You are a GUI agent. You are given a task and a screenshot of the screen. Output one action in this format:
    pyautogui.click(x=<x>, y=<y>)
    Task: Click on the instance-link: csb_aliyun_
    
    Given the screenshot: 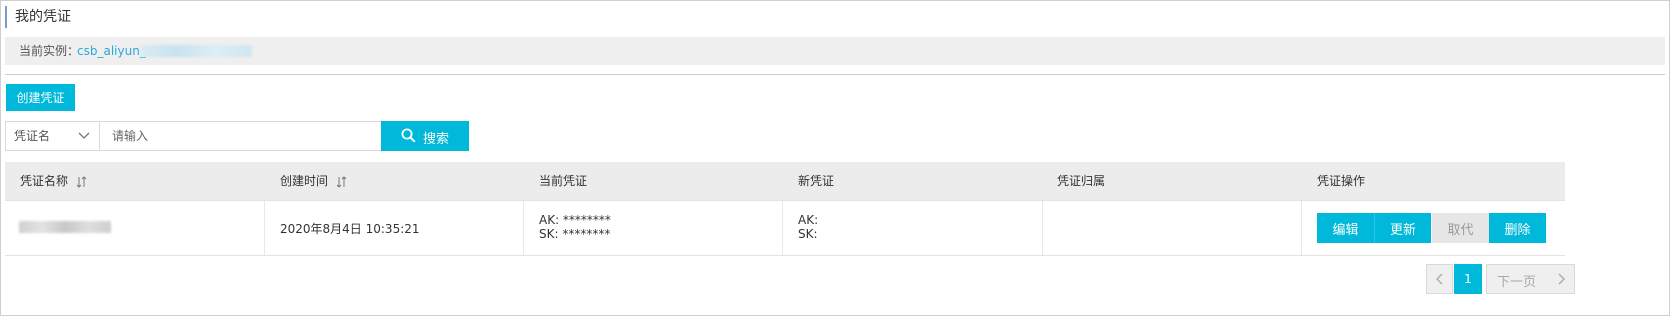 What is the action you would take?
    pyautogui.click(x=111, y=51)
    